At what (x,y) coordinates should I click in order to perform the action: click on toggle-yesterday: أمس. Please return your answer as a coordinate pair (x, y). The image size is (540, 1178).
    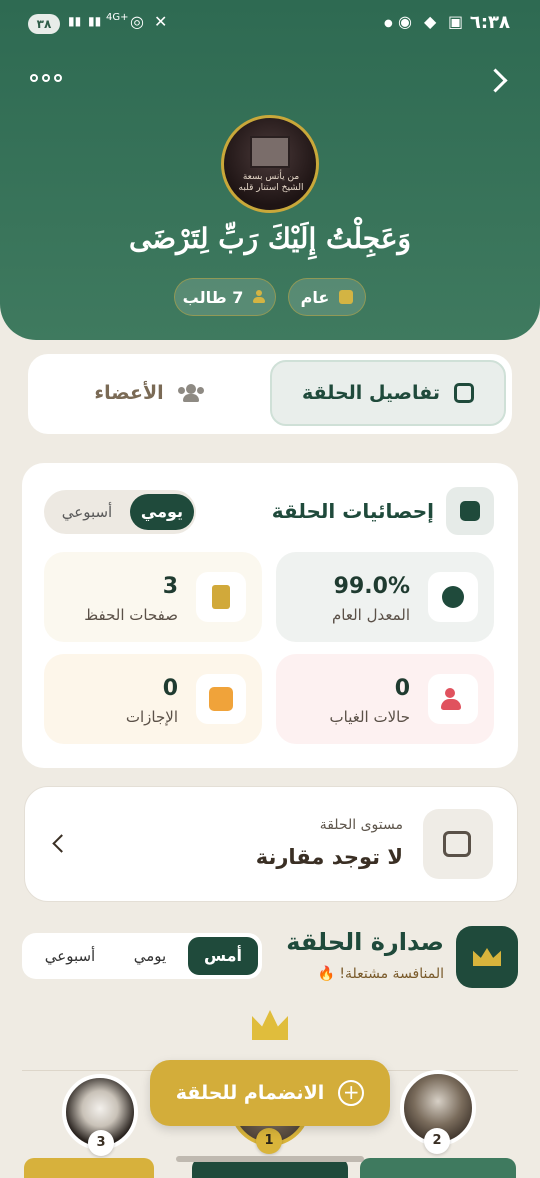
    Looking at the image, I should click on (223, 956).